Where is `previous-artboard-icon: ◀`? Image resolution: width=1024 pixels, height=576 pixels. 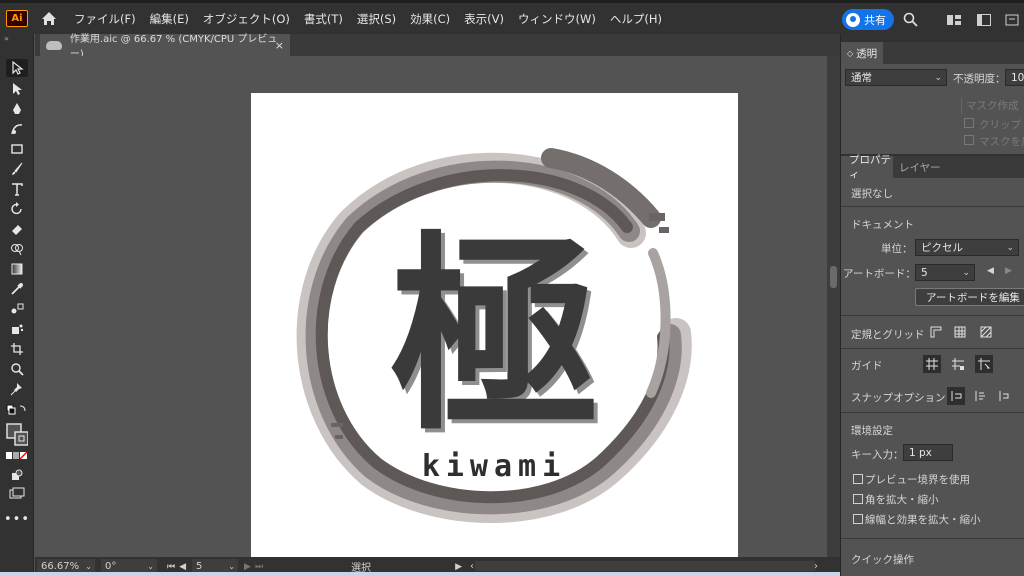 previous-artboard-icon: ◀ is located at coordinates (990, 271).